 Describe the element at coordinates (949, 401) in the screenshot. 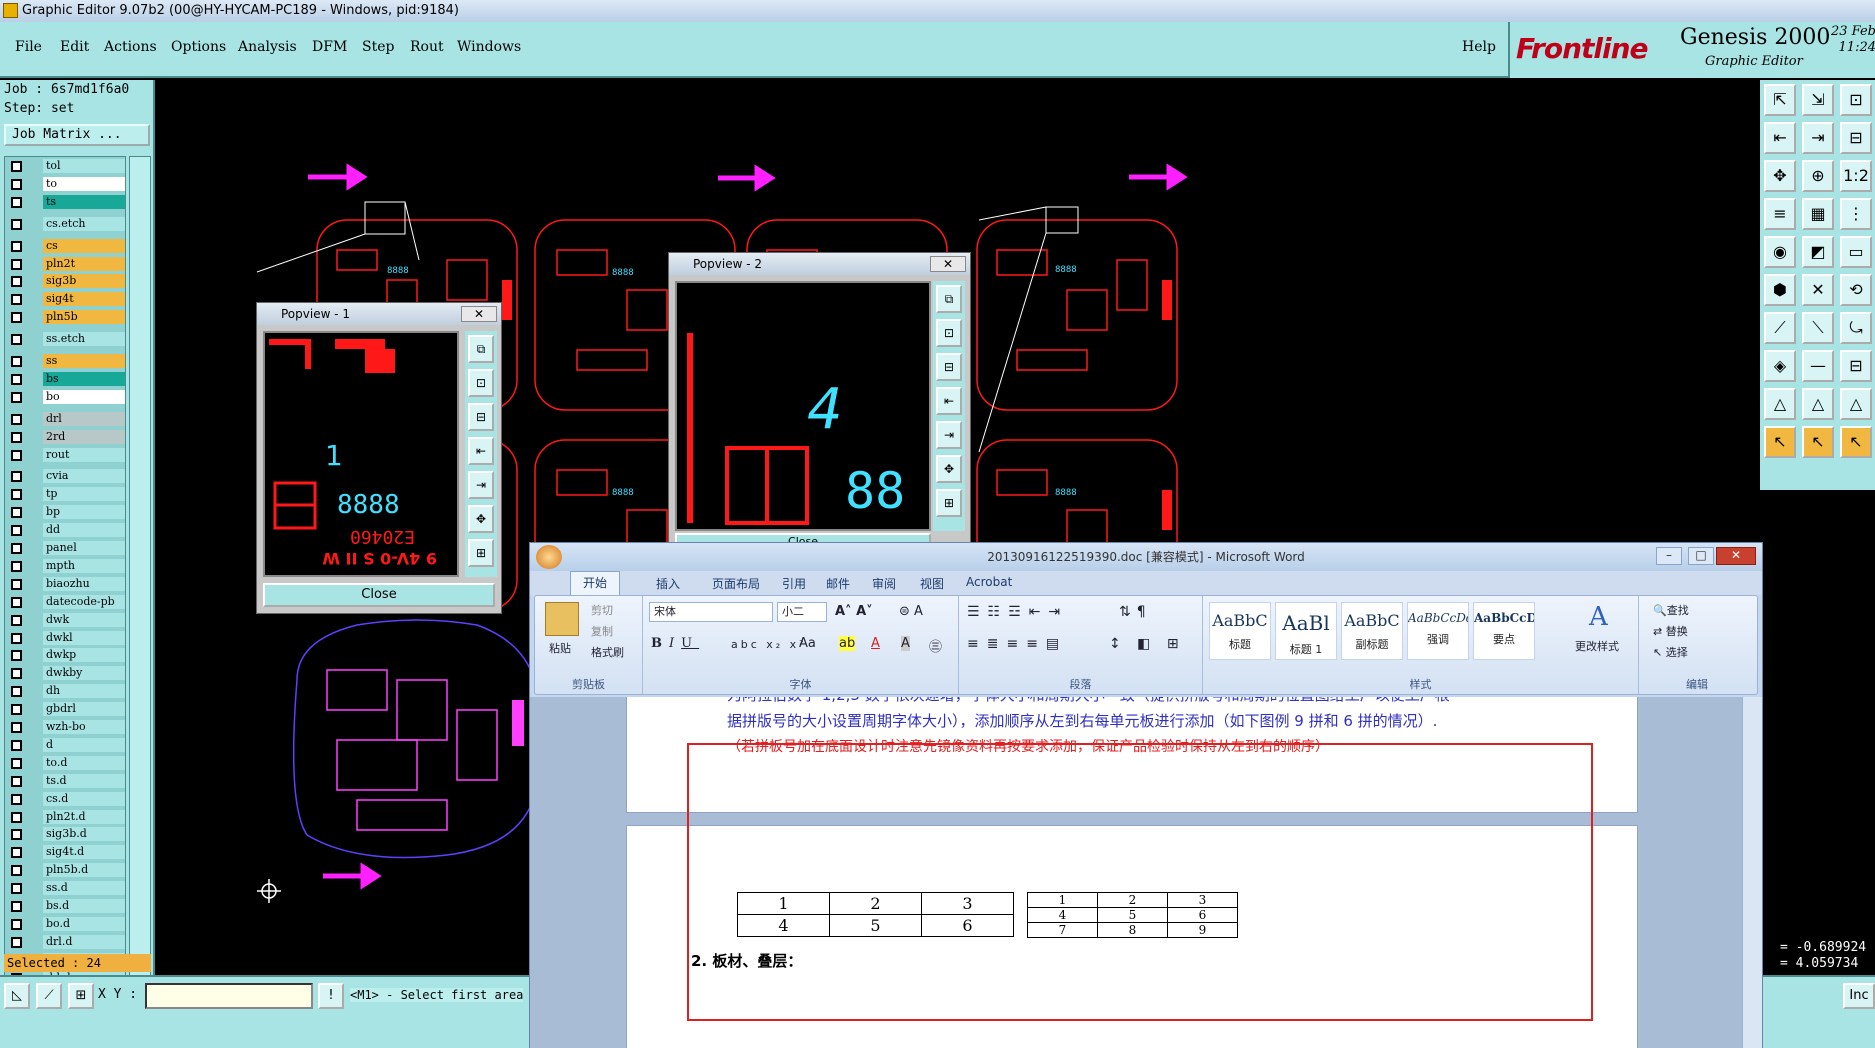

I see `pv2-pan-left-icon: ⇤` at that location.